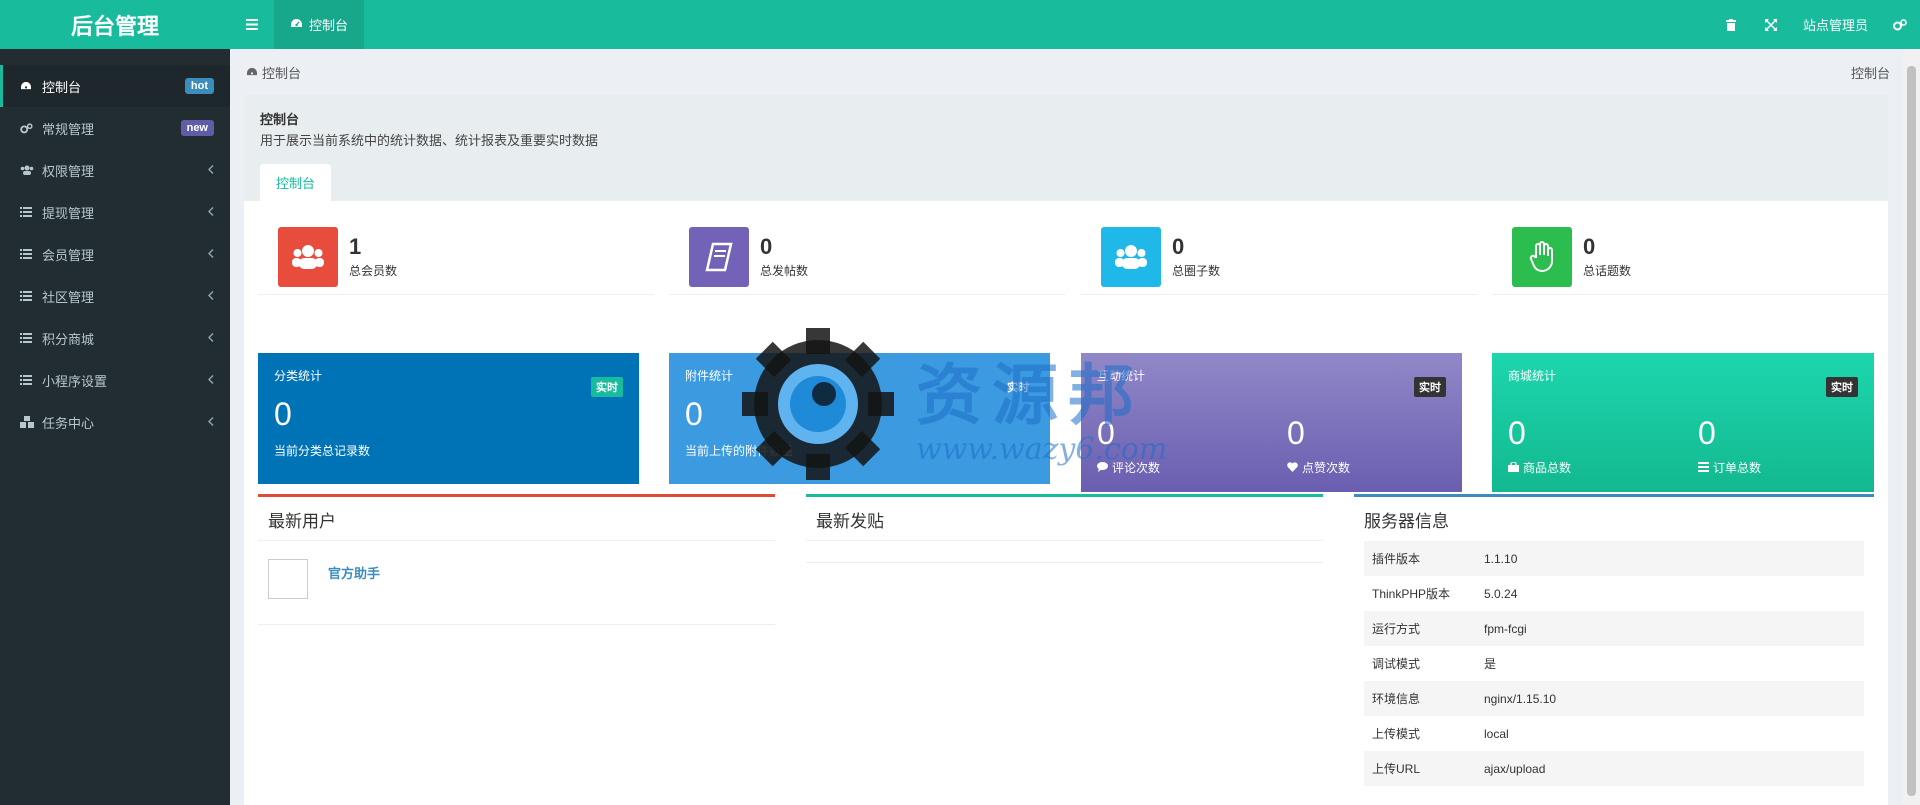 This screenshot has width=1920, height=805. What do you see at coordinates (298, 376) in the screenshot?
I see `card-title: 分类统计` at bounding box center [298, 376].